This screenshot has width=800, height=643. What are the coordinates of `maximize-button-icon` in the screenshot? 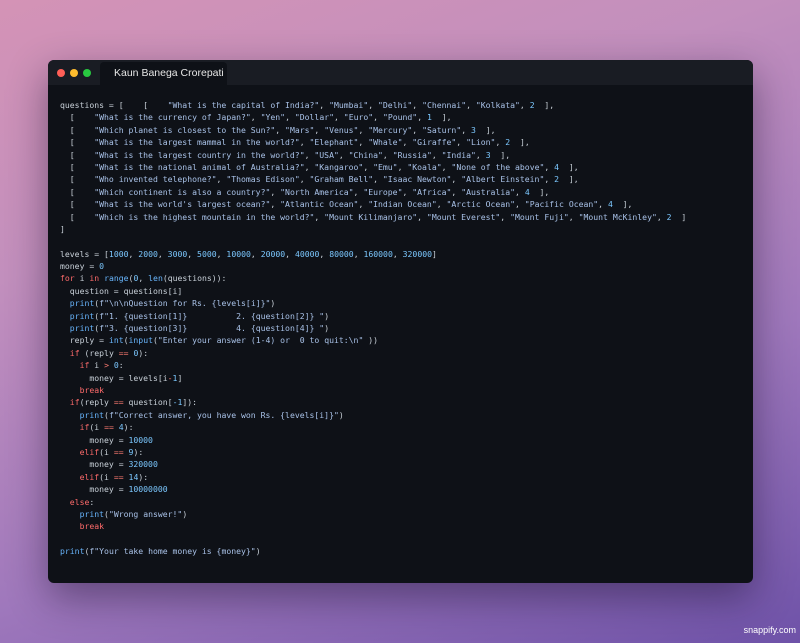 It's located at (87, 73).